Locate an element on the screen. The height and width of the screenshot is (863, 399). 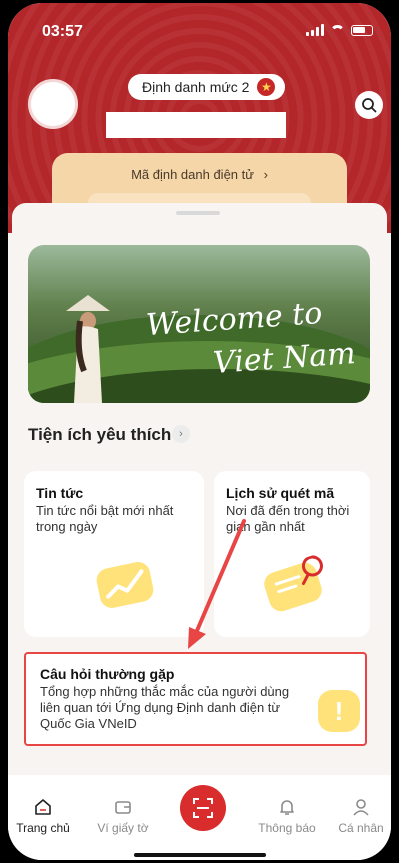
nav-profile: Cá nhân is located at coordinates (358, 816).